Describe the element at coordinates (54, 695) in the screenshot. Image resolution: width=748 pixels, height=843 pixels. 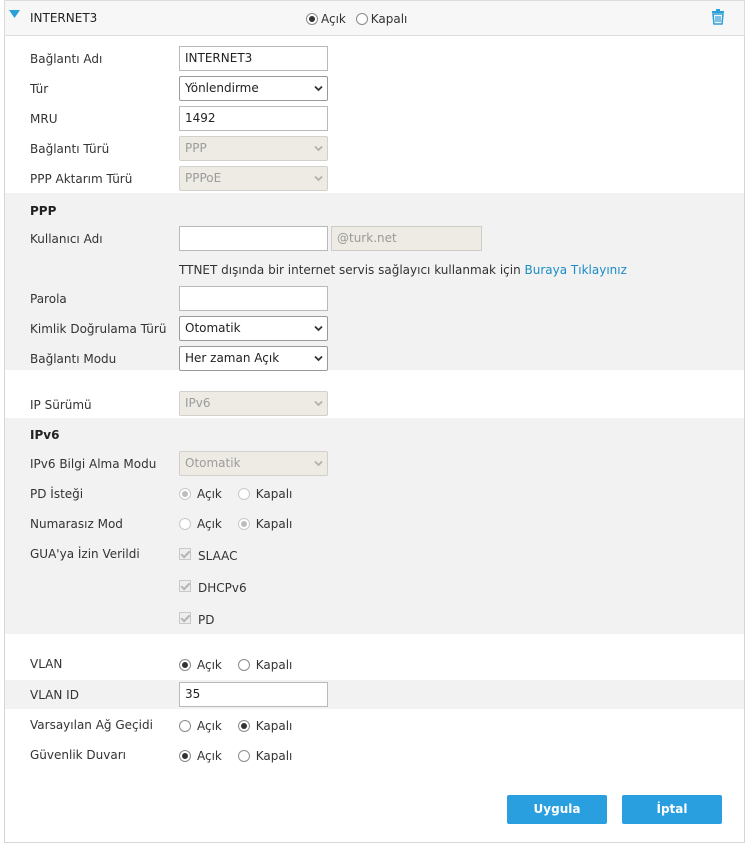
I see `vlan-id-label: VLAN ID` at that location.